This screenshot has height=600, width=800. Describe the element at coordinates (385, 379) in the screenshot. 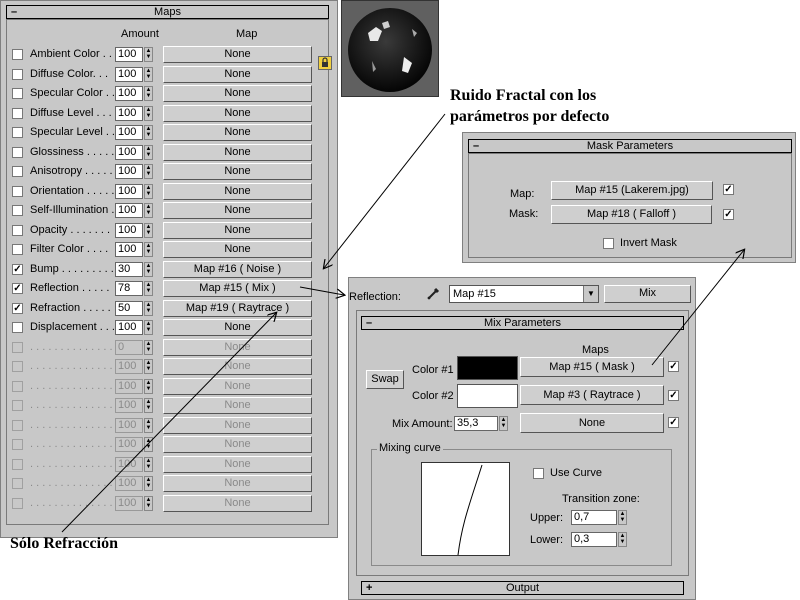

I see `swap-button: Swap` at that location.